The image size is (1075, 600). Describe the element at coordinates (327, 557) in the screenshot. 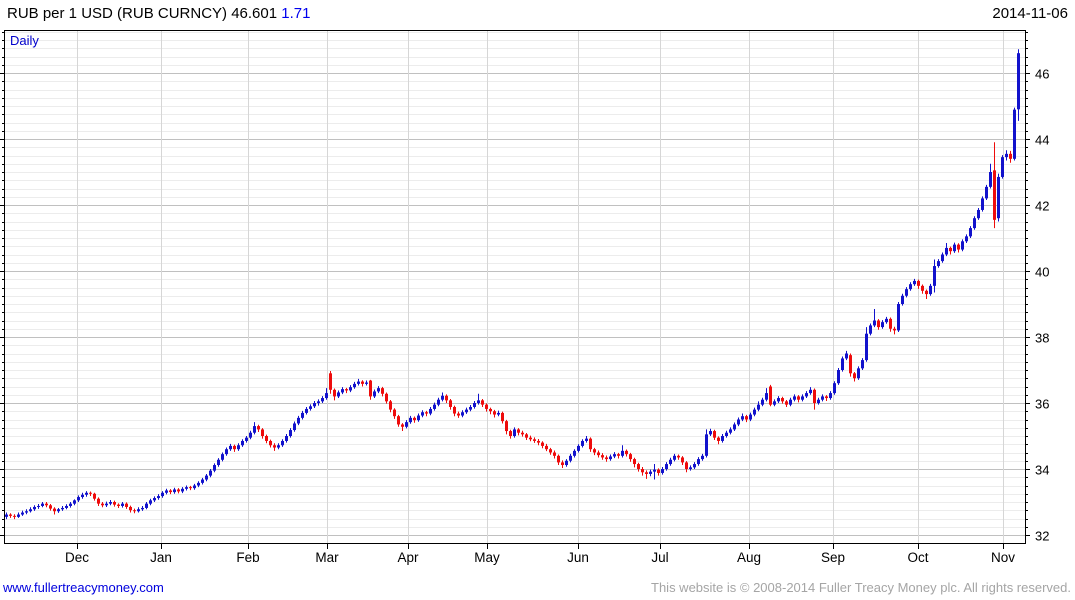

I see `x-axis-label: Mar` at that location.